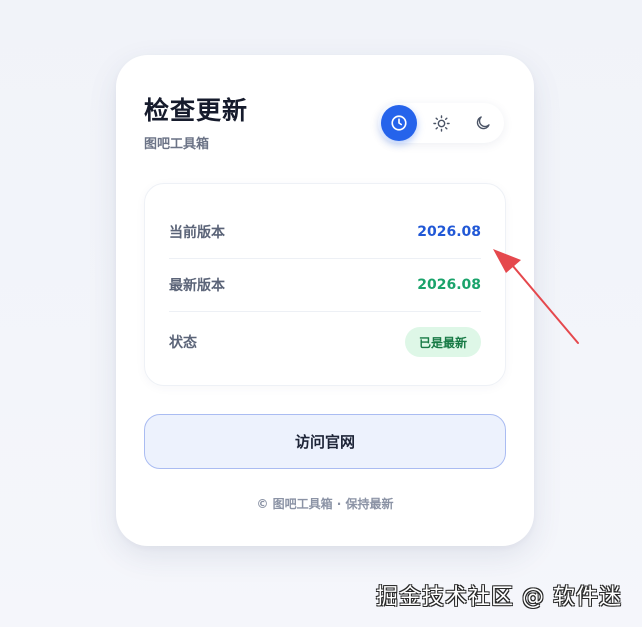 Image resolution: width=642 pixels, height=627 pixels. I want to click on latest-version-row: 最新版本 2026.08, so click(325, 285).